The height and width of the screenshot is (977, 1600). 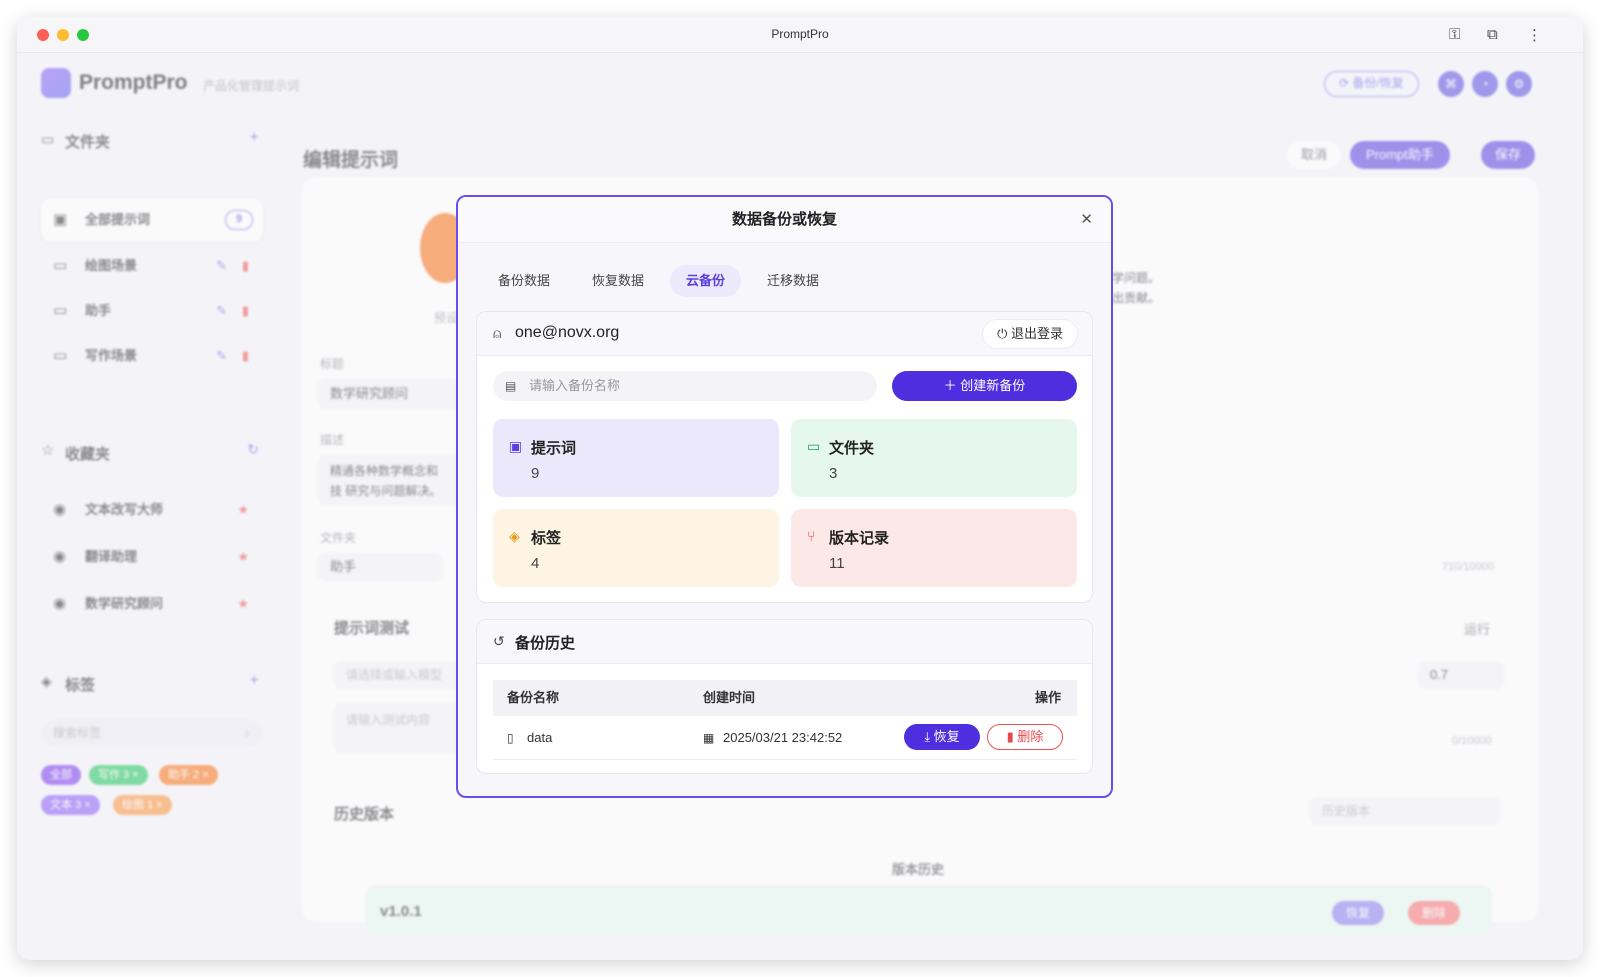 I want to click on sidebar-item-all-prompts: ▣ 全部提示词 9, so click(x=152, y=220).